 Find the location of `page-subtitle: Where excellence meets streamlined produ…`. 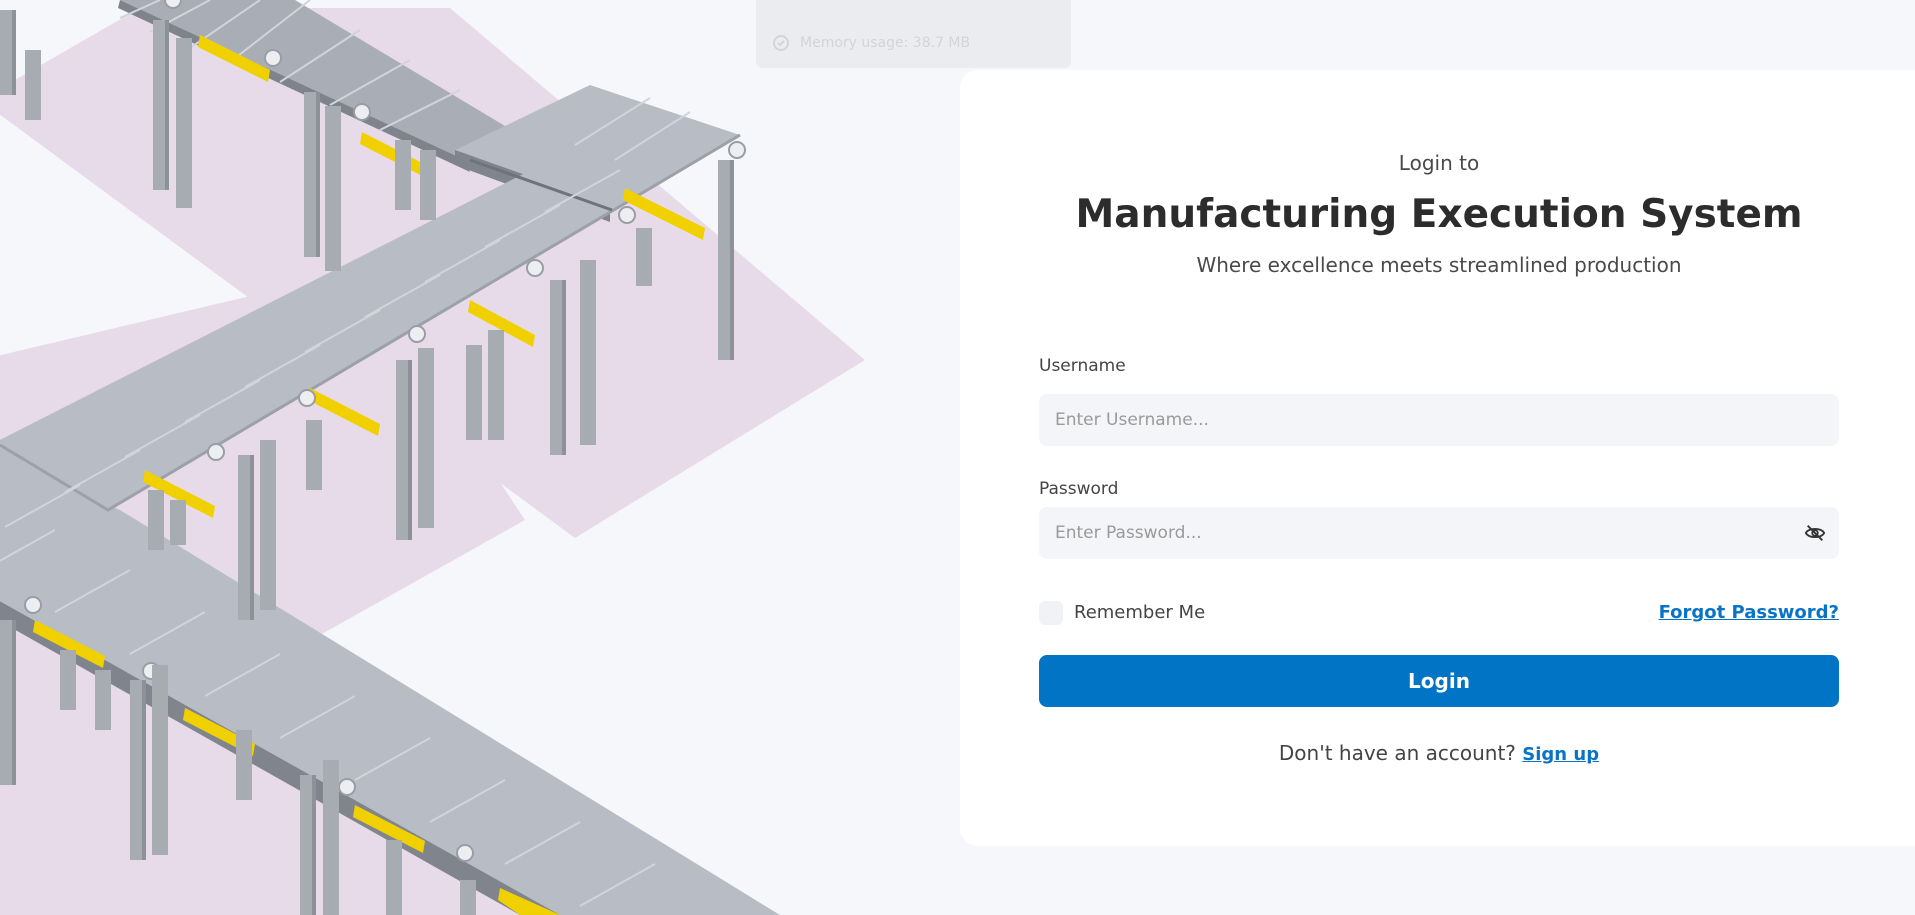

page-subtitle: Where excellence meets streamlined produ… is located at coordinates (1439, 265).